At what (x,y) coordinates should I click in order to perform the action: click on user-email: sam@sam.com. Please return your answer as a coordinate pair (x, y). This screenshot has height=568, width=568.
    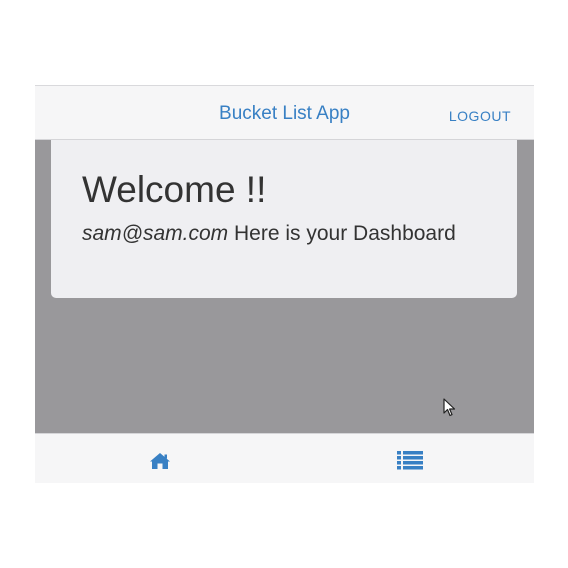
    Looking at the image, I should click on (155, 233).